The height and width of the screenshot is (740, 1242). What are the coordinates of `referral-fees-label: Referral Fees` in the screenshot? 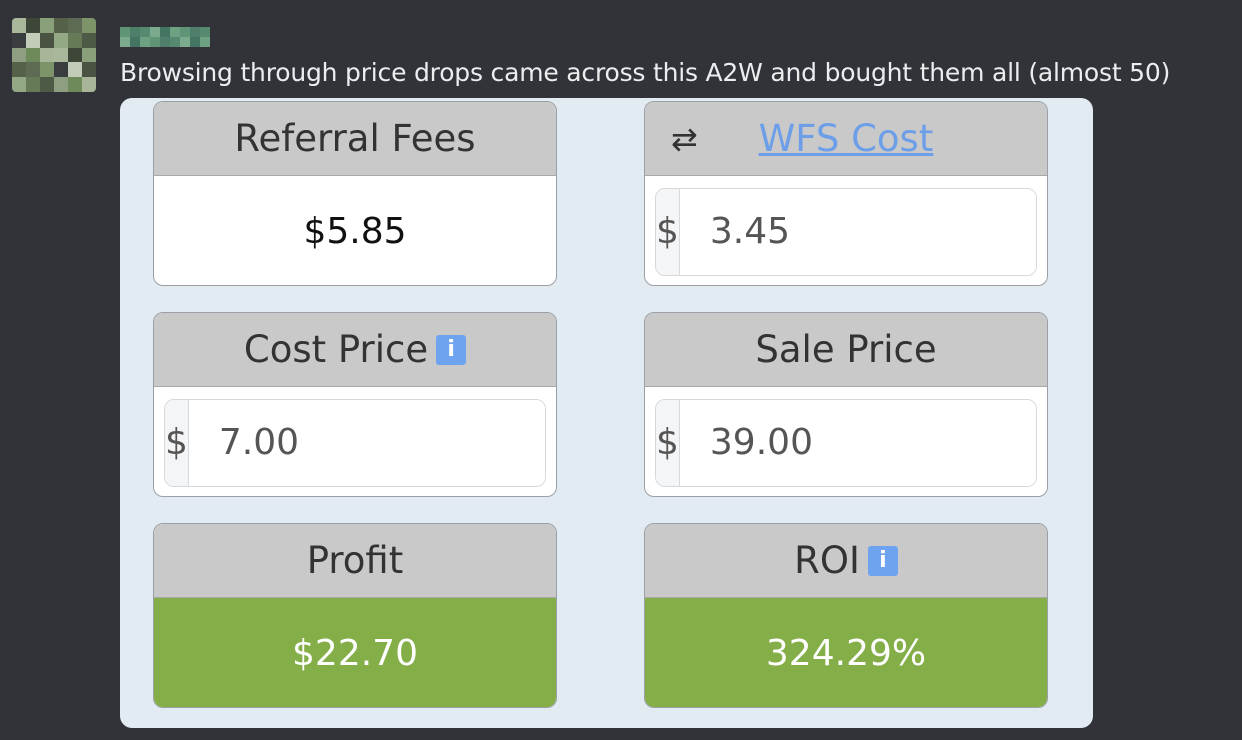 It's located at (355, 138).